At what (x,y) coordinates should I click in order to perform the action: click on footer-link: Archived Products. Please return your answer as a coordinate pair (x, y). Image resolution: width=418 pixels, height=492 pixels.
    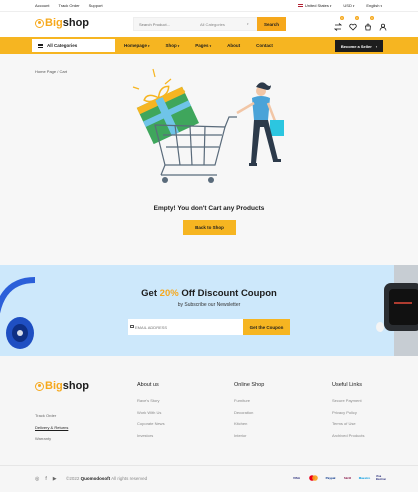
    Looking at the image, I should click on (348, 436).